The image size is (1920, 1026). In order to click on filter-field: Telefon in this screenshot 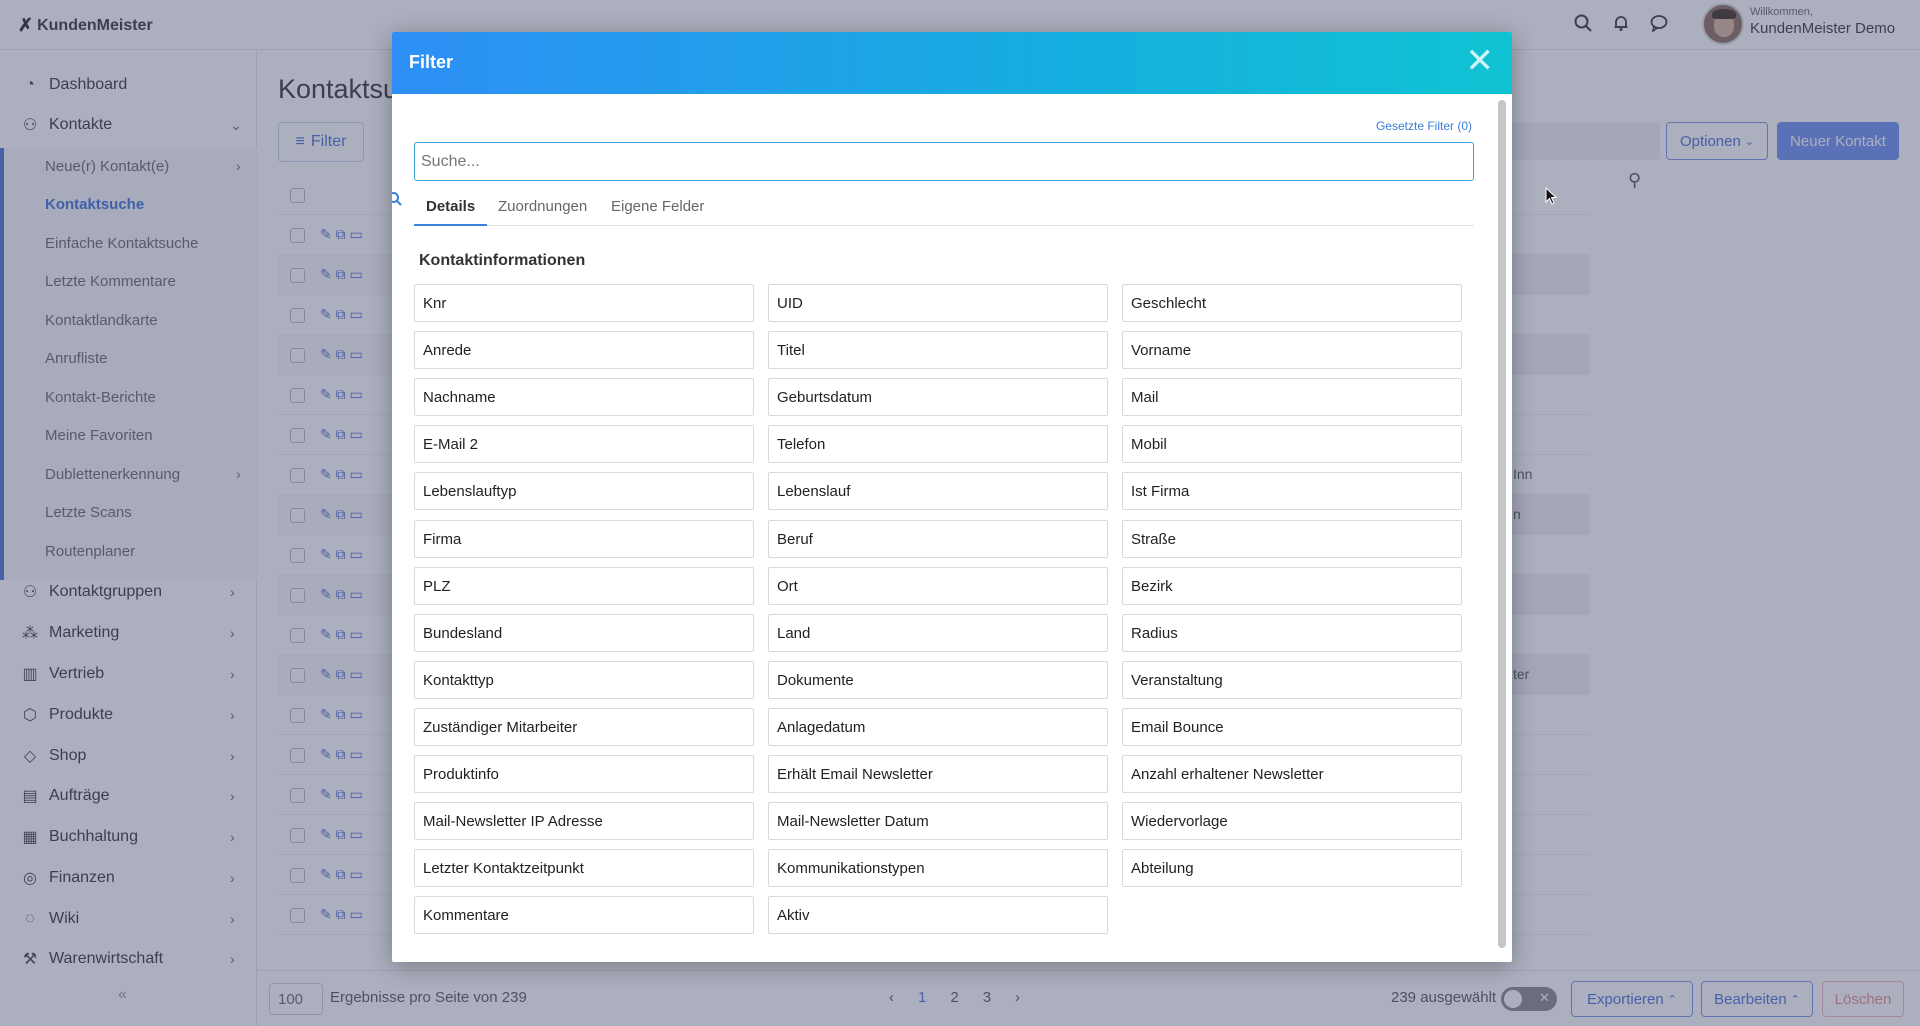, I will do `click(938, 444)`.